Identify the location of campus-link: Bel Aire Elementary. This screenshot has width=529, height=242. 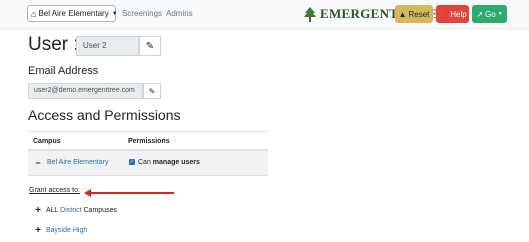
(77, 162).